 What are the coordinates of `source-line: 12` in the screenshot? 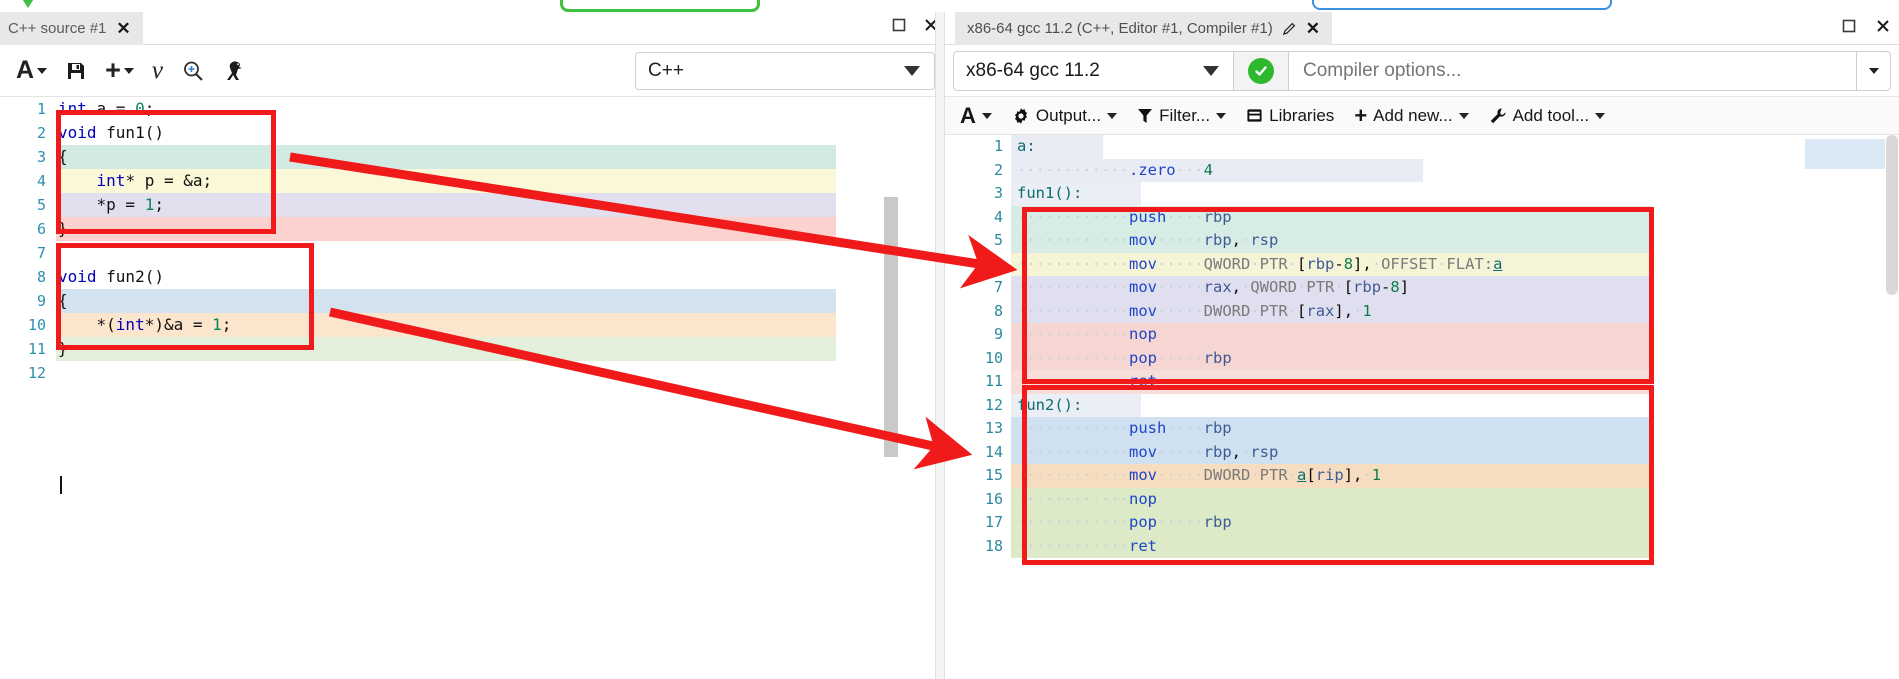 It's located at (472, 373).